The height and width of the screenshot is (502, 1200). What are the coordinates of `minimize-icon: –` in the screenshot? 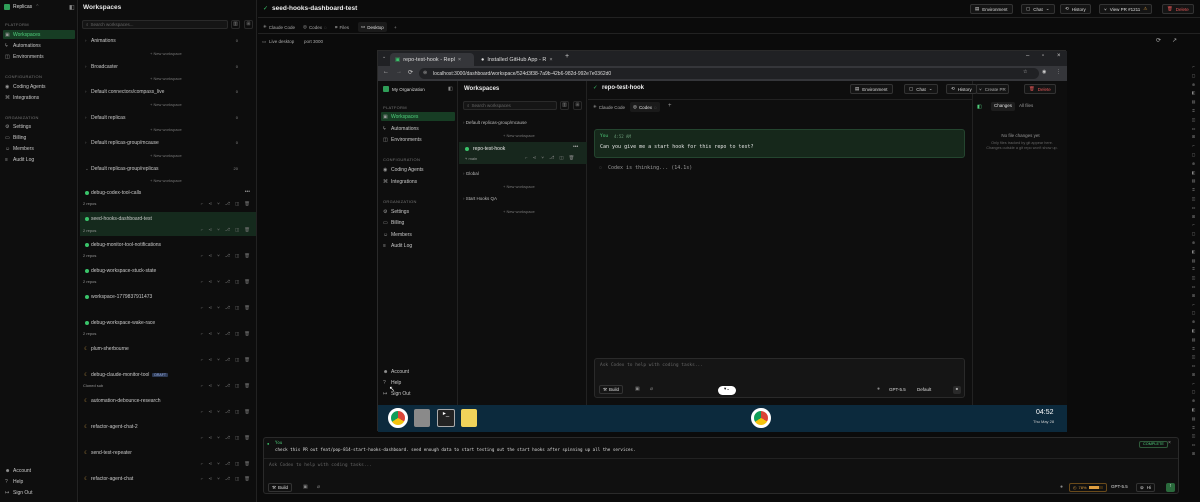 It's located at (1027, 56).